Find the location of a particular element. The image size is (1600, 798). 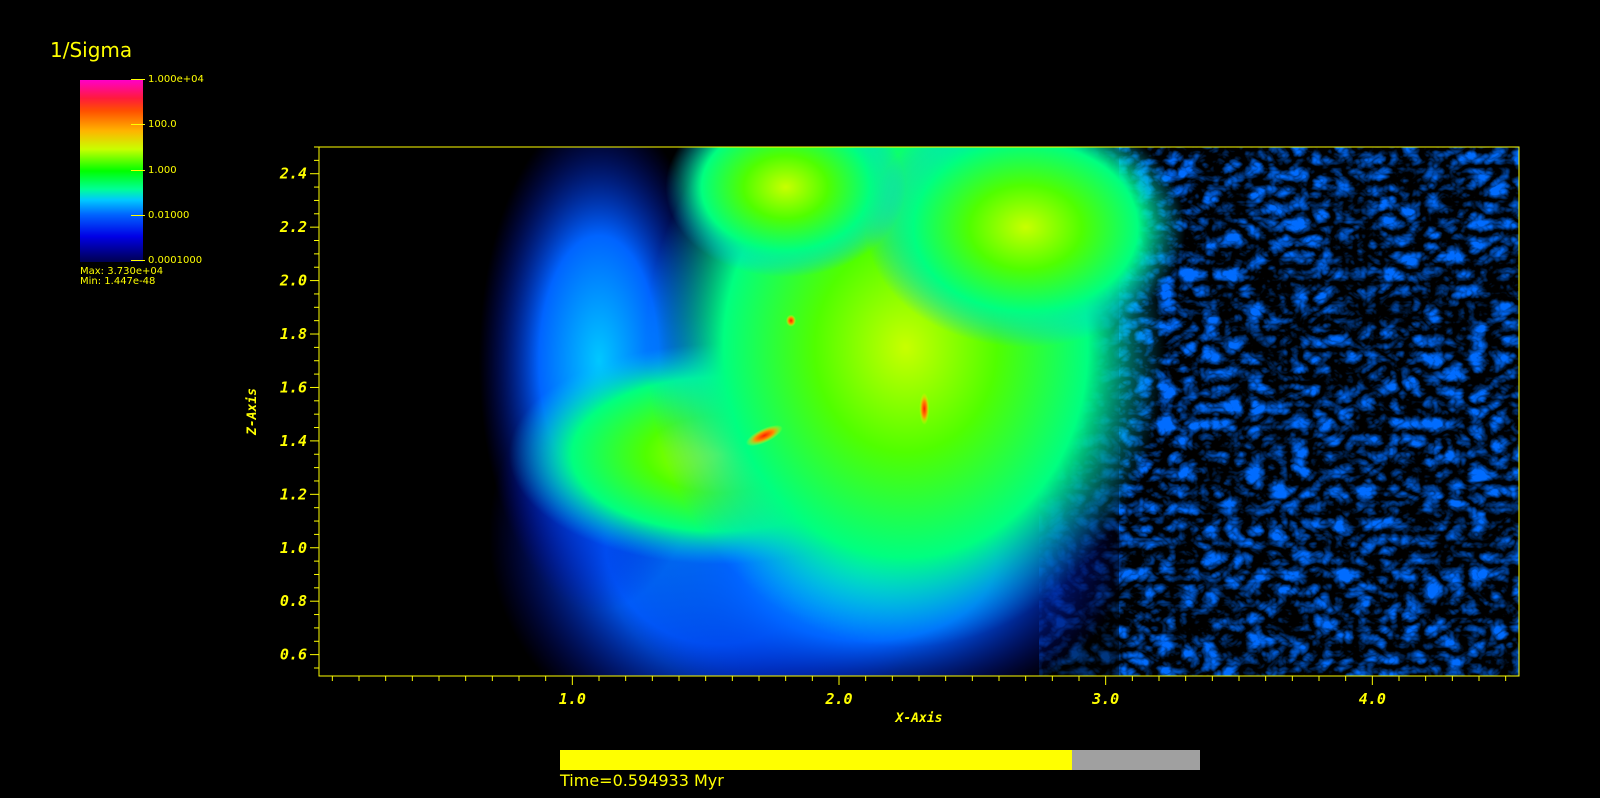

y-tick-label-4: 1.4 is located at coordinates (293, 441).